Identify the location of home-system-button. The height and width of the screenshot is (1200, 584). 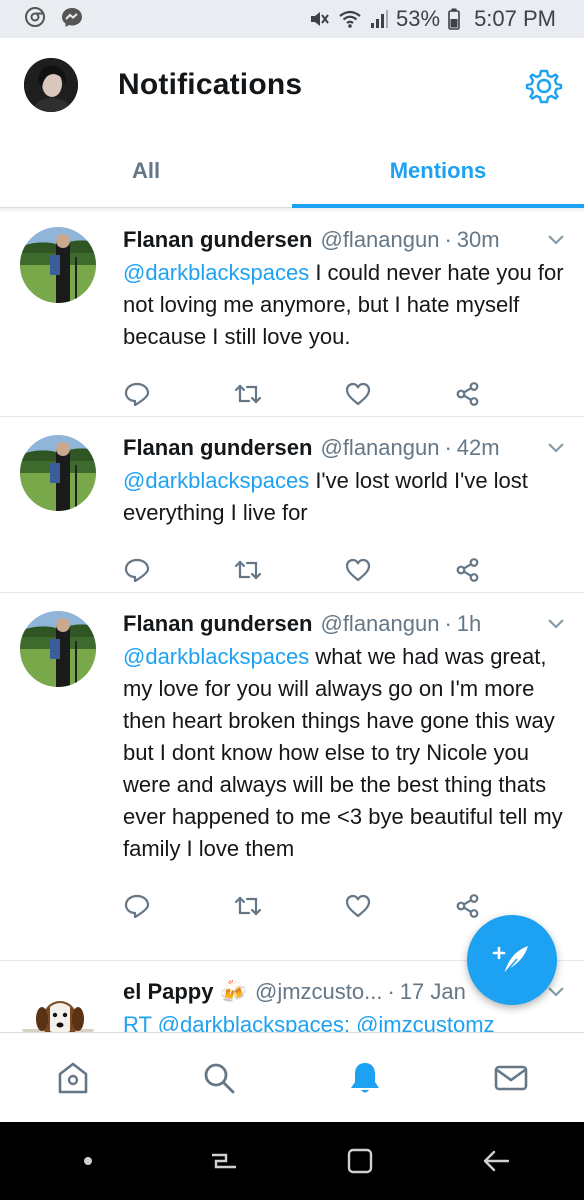
(360, 1161).